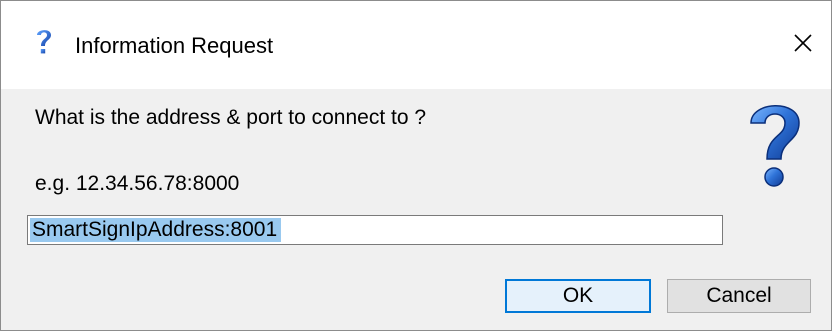 The image size is (832, 331). I want to click on ok-button: OK, so click(578, 296).